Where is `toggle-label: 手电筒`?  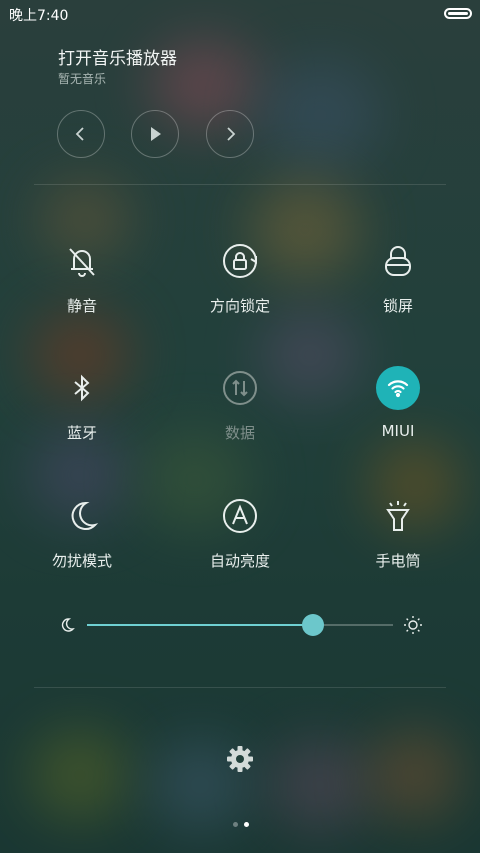 toggle-label: 手电筒 is located at coordinates (398, 561).